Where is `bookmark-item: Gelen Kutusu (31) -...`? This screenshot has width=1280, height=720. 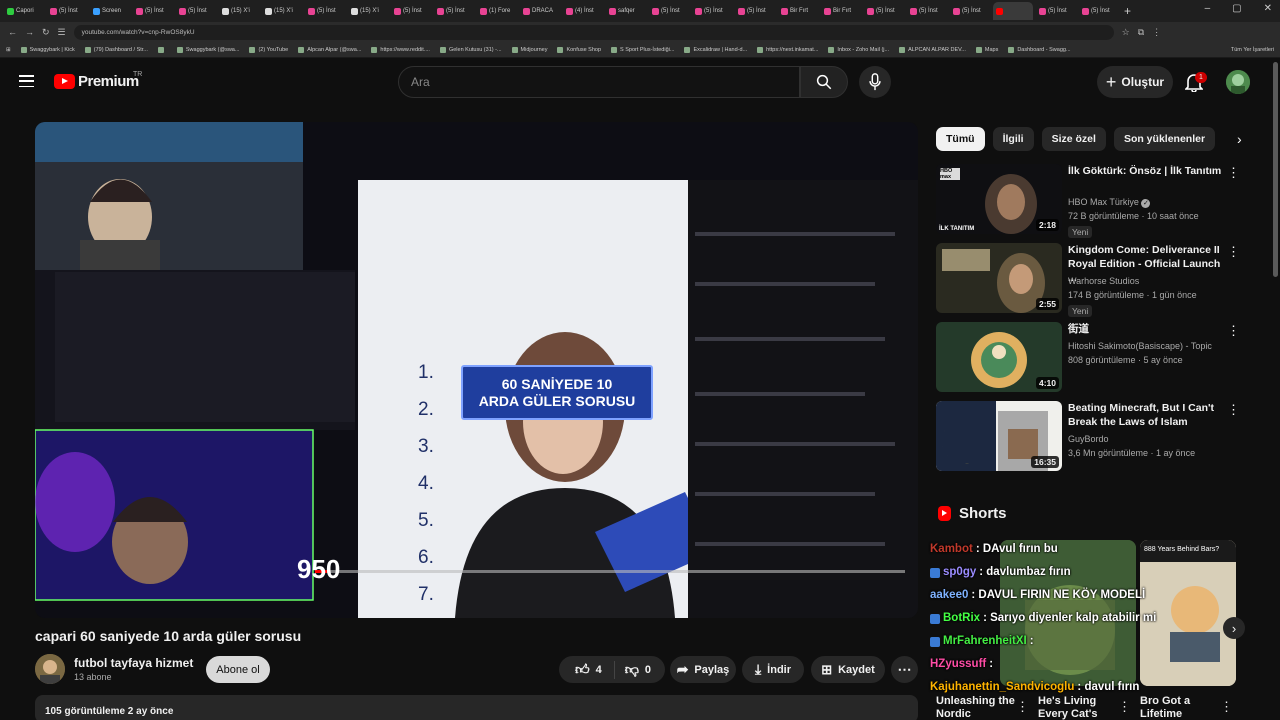 bookmark-item: Gelen Kutusu (31) -... is located at coordinates (470, 49).